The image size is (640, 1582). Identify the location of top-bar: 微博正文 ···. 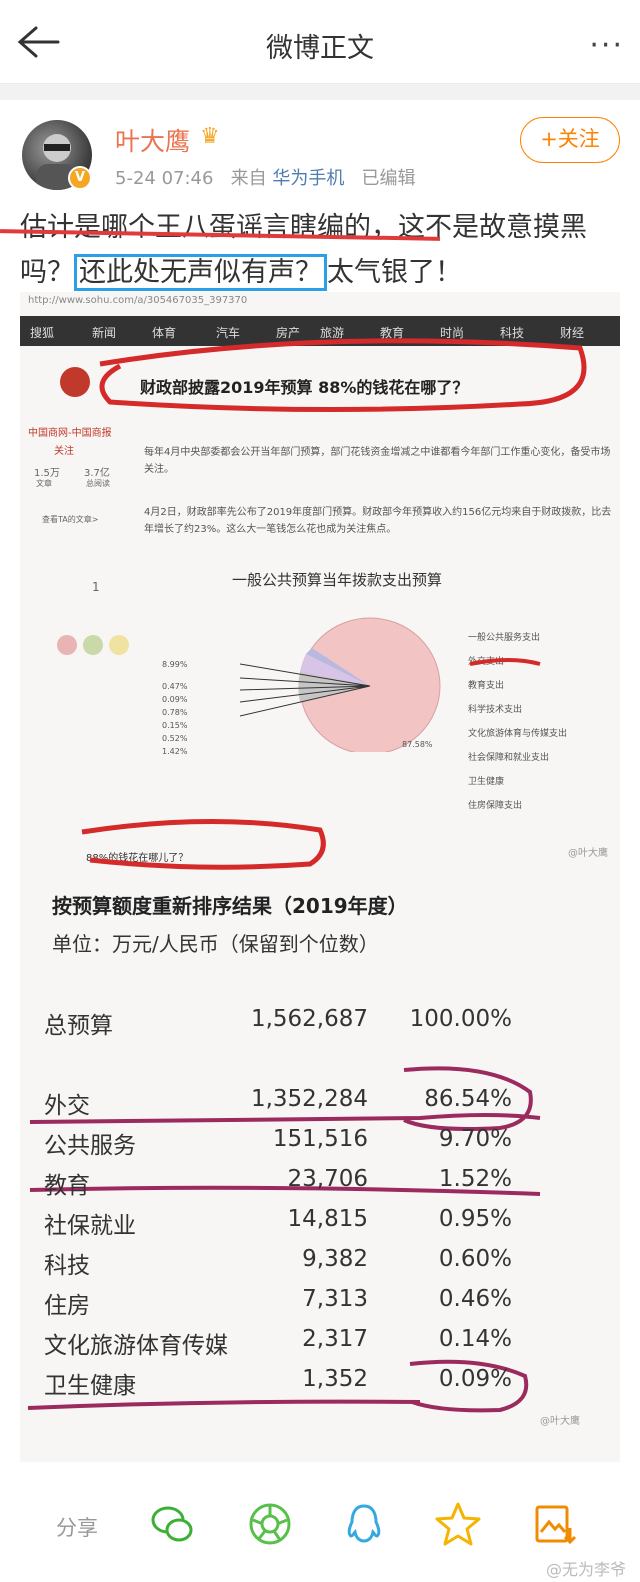
(320, 42).